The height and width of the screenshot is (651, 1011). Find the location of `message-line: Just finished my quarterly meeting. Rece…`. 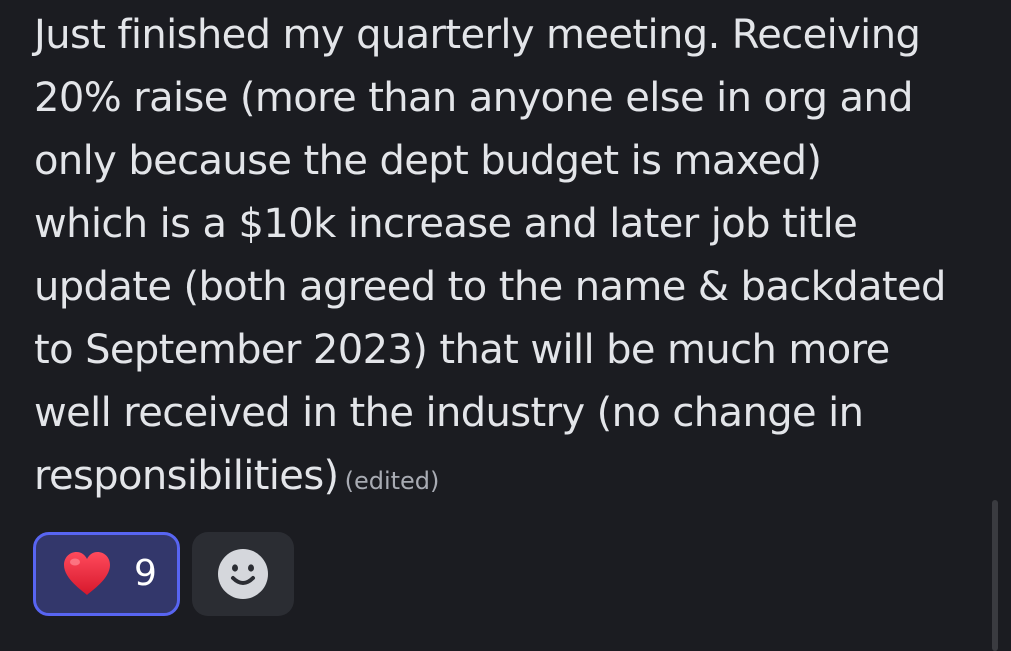

message-line: Just finished my quarterly meeting. Rece… is located at coordinates (477, 35).